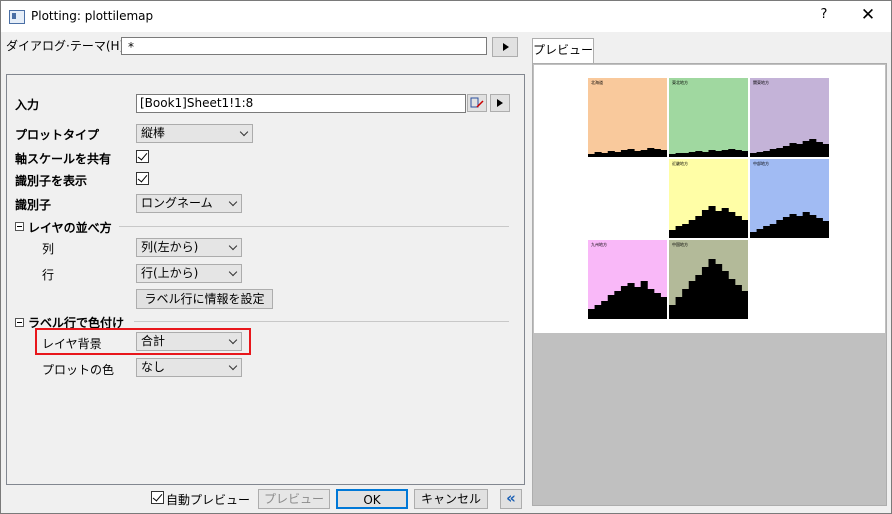 The height and width of the screenshot is (514, 892). What do you see at coordinates (189, 273) in the screenshot?
I see `row-order-select: 行(上から)` at bounding box center [189, 273].